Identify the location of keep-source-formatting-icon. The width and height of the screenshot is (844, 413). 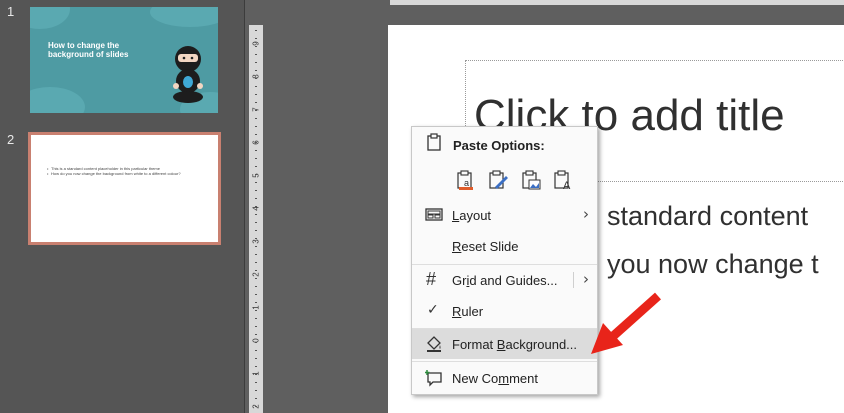
(498, 180).